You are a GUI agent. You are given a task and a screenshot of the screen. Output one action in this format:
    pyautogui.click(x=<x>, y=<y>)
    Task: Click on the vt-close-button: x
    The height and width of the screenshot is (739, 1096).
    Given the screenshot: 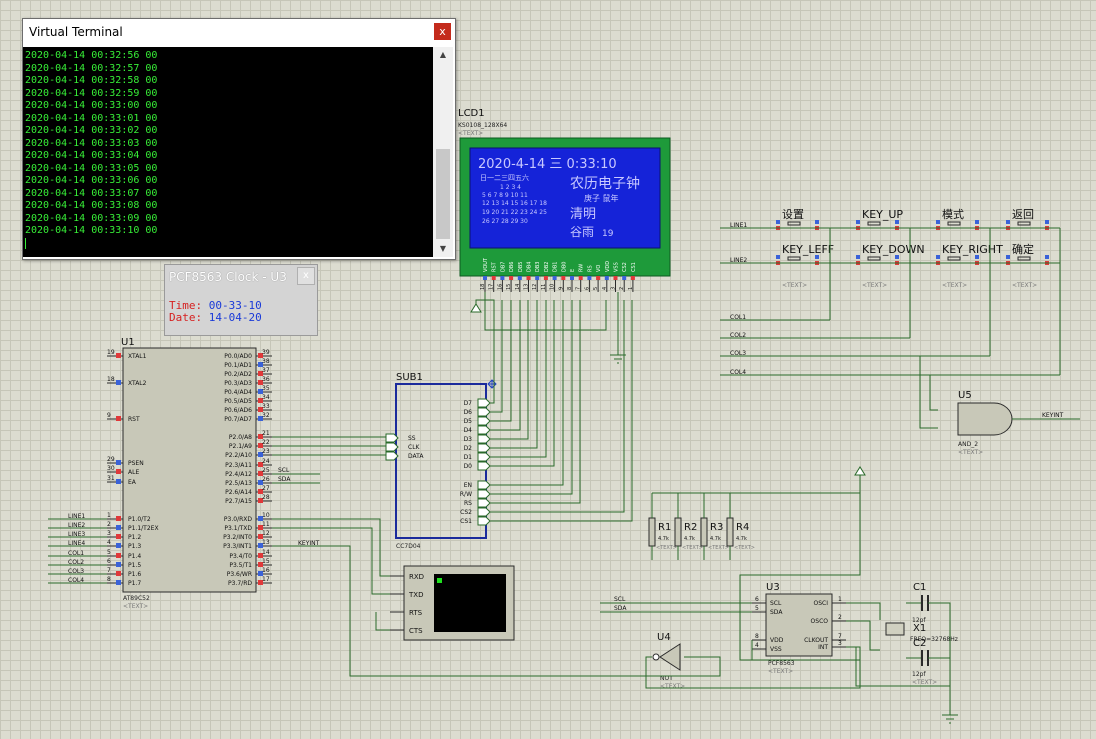 What is the action you would take?
    pyautogui.click(x=442, y=31)
    